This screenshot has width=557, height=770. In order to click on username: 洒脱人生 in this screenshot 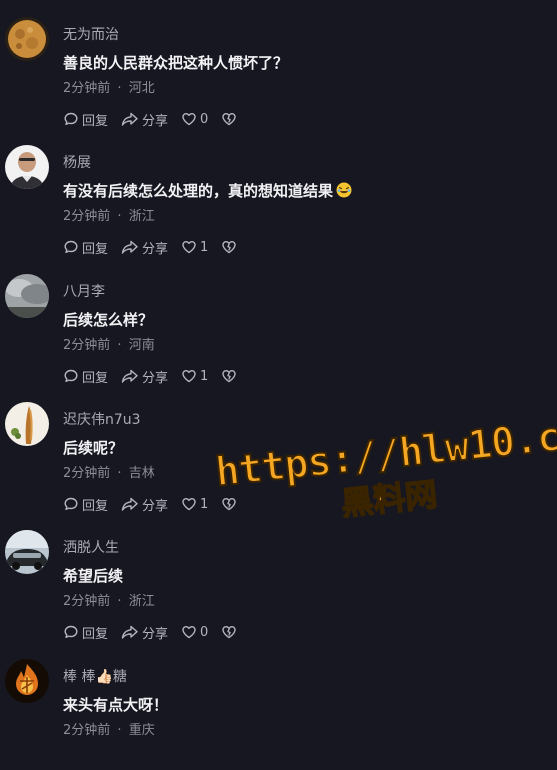, I will do `click(91, 547)`.